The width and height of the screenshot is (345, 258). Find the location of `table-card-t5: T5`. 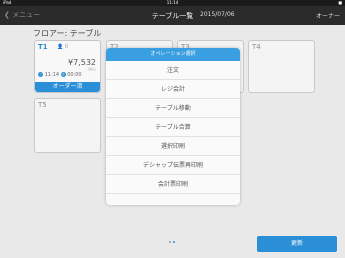

table-card-t5: T5 is located at coordinates (67, 125).